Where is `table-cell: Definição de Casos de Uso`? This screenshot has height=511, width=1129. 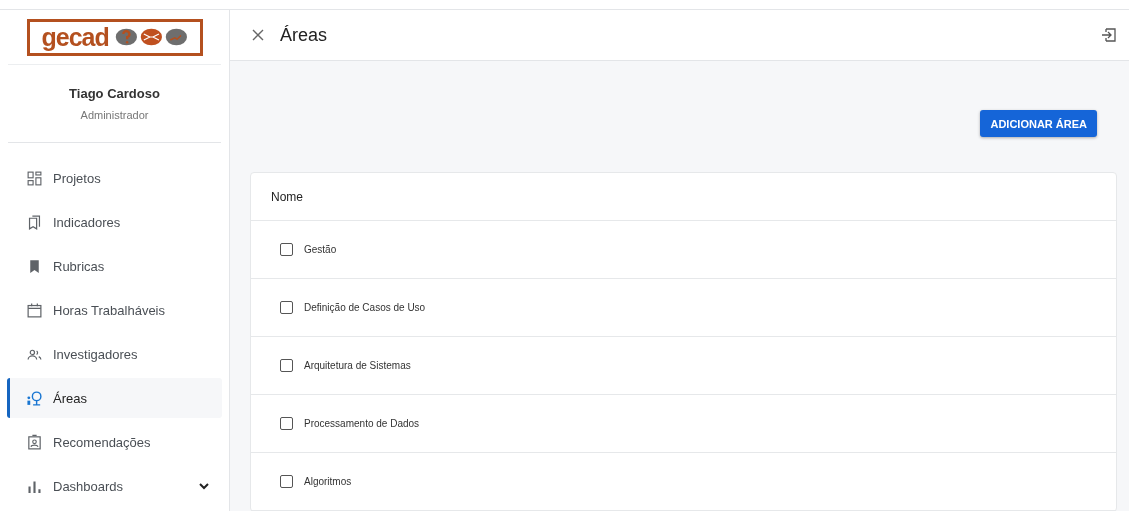 table-cell: Definição de Casos de Uso is located at coordinates (365, 307).